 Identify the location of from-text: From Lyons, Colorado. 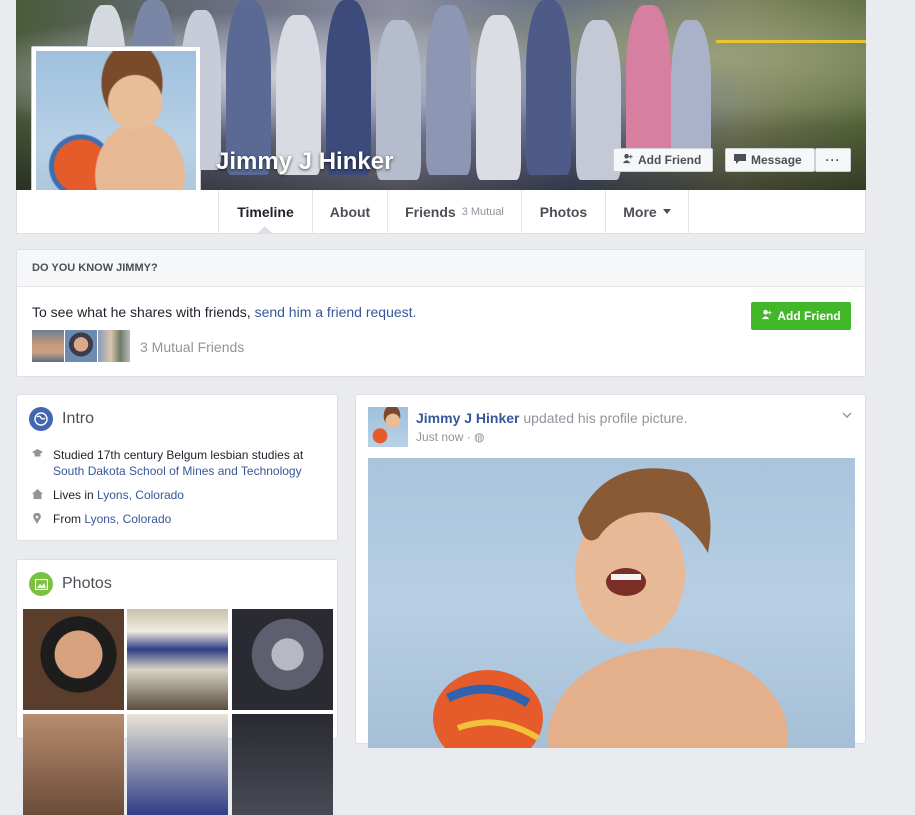
(112, 519).